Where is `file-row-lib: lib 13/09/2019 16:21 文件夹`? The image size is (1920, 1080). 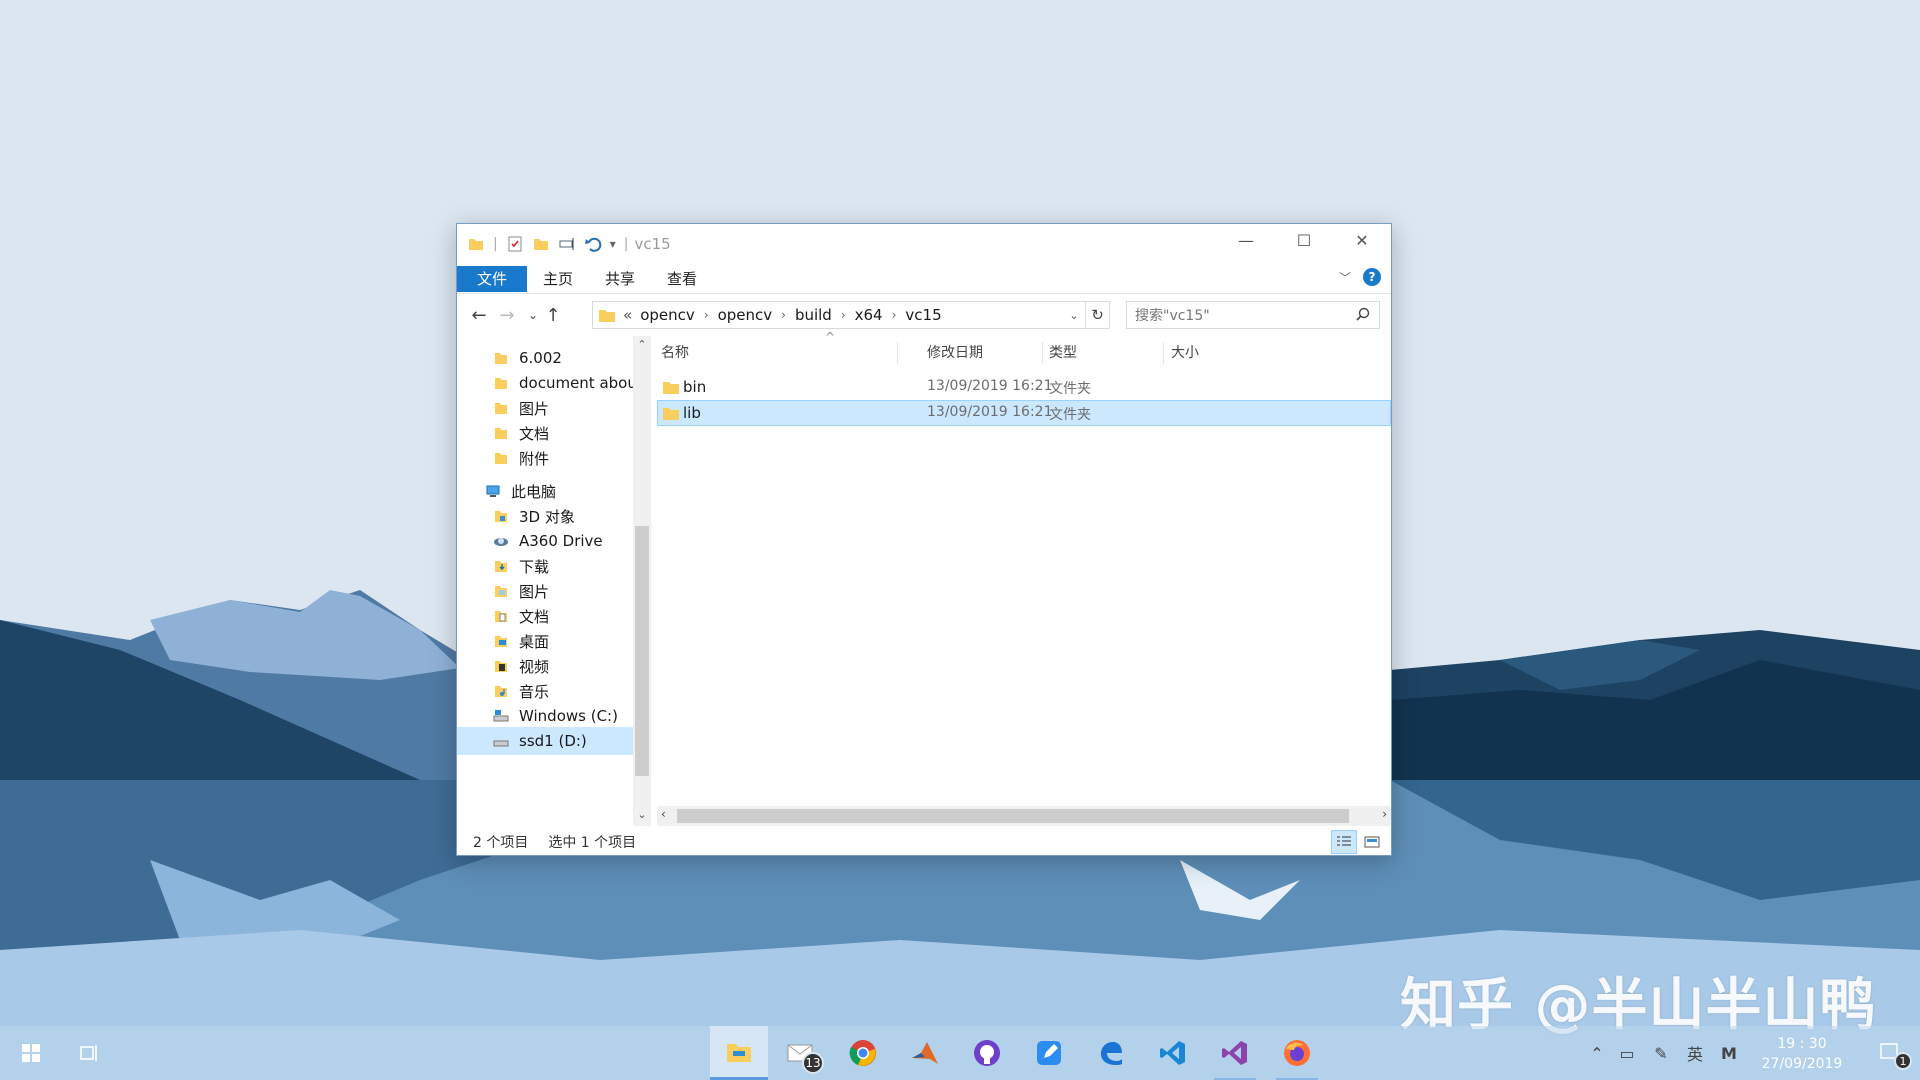 file-row-lib: lib 13/09/2019 16:21 文件夹 is located at coordinates (1024, 413).